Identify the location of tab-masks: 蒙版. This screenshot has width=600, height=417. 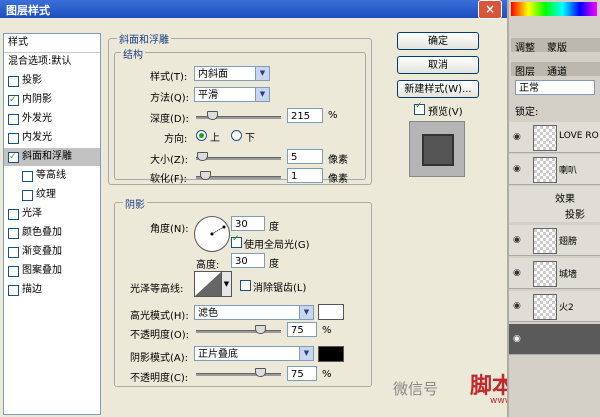
(557, 46).